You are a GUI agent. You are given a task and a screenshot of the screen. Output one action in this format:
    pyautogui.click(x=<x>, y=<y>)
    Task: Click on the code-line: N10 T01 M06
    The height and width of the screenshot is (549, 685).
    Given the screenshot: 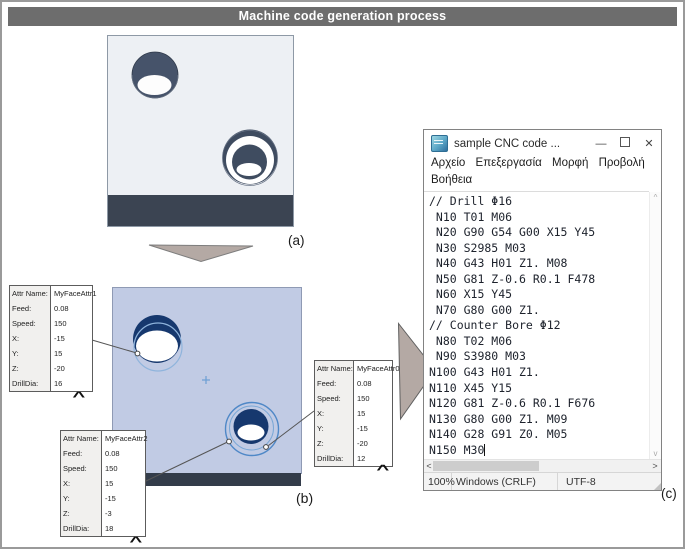 What is the action you would take?
    pyautogui.click(x=471, y=216)
    